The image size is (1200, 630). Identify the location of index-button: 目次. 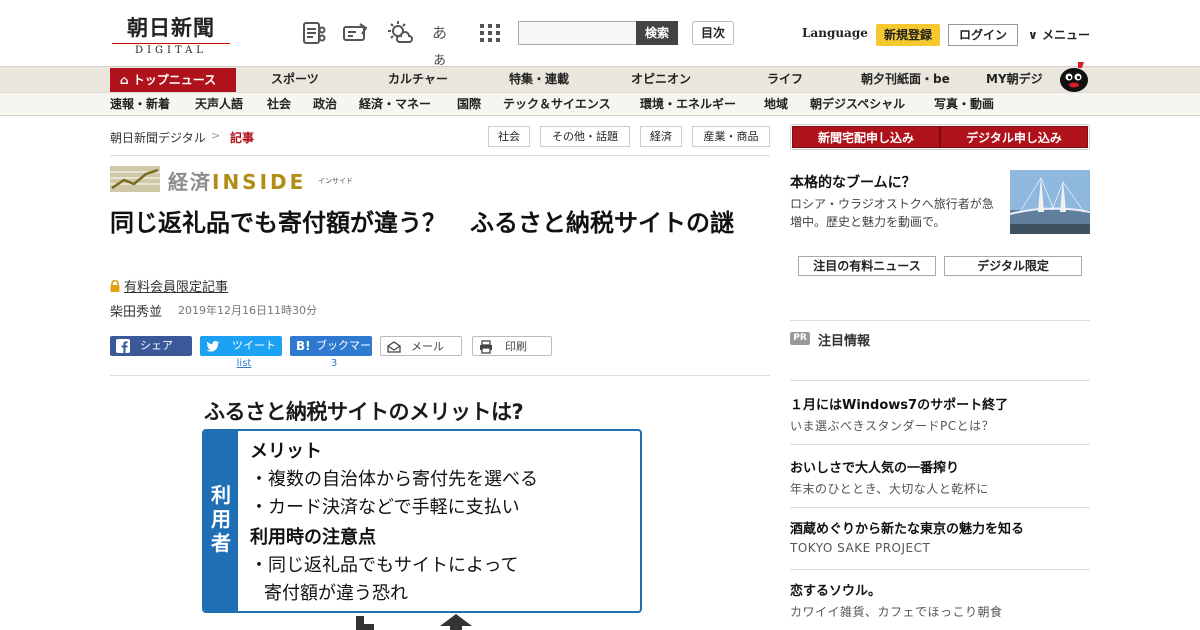
(713, 33).